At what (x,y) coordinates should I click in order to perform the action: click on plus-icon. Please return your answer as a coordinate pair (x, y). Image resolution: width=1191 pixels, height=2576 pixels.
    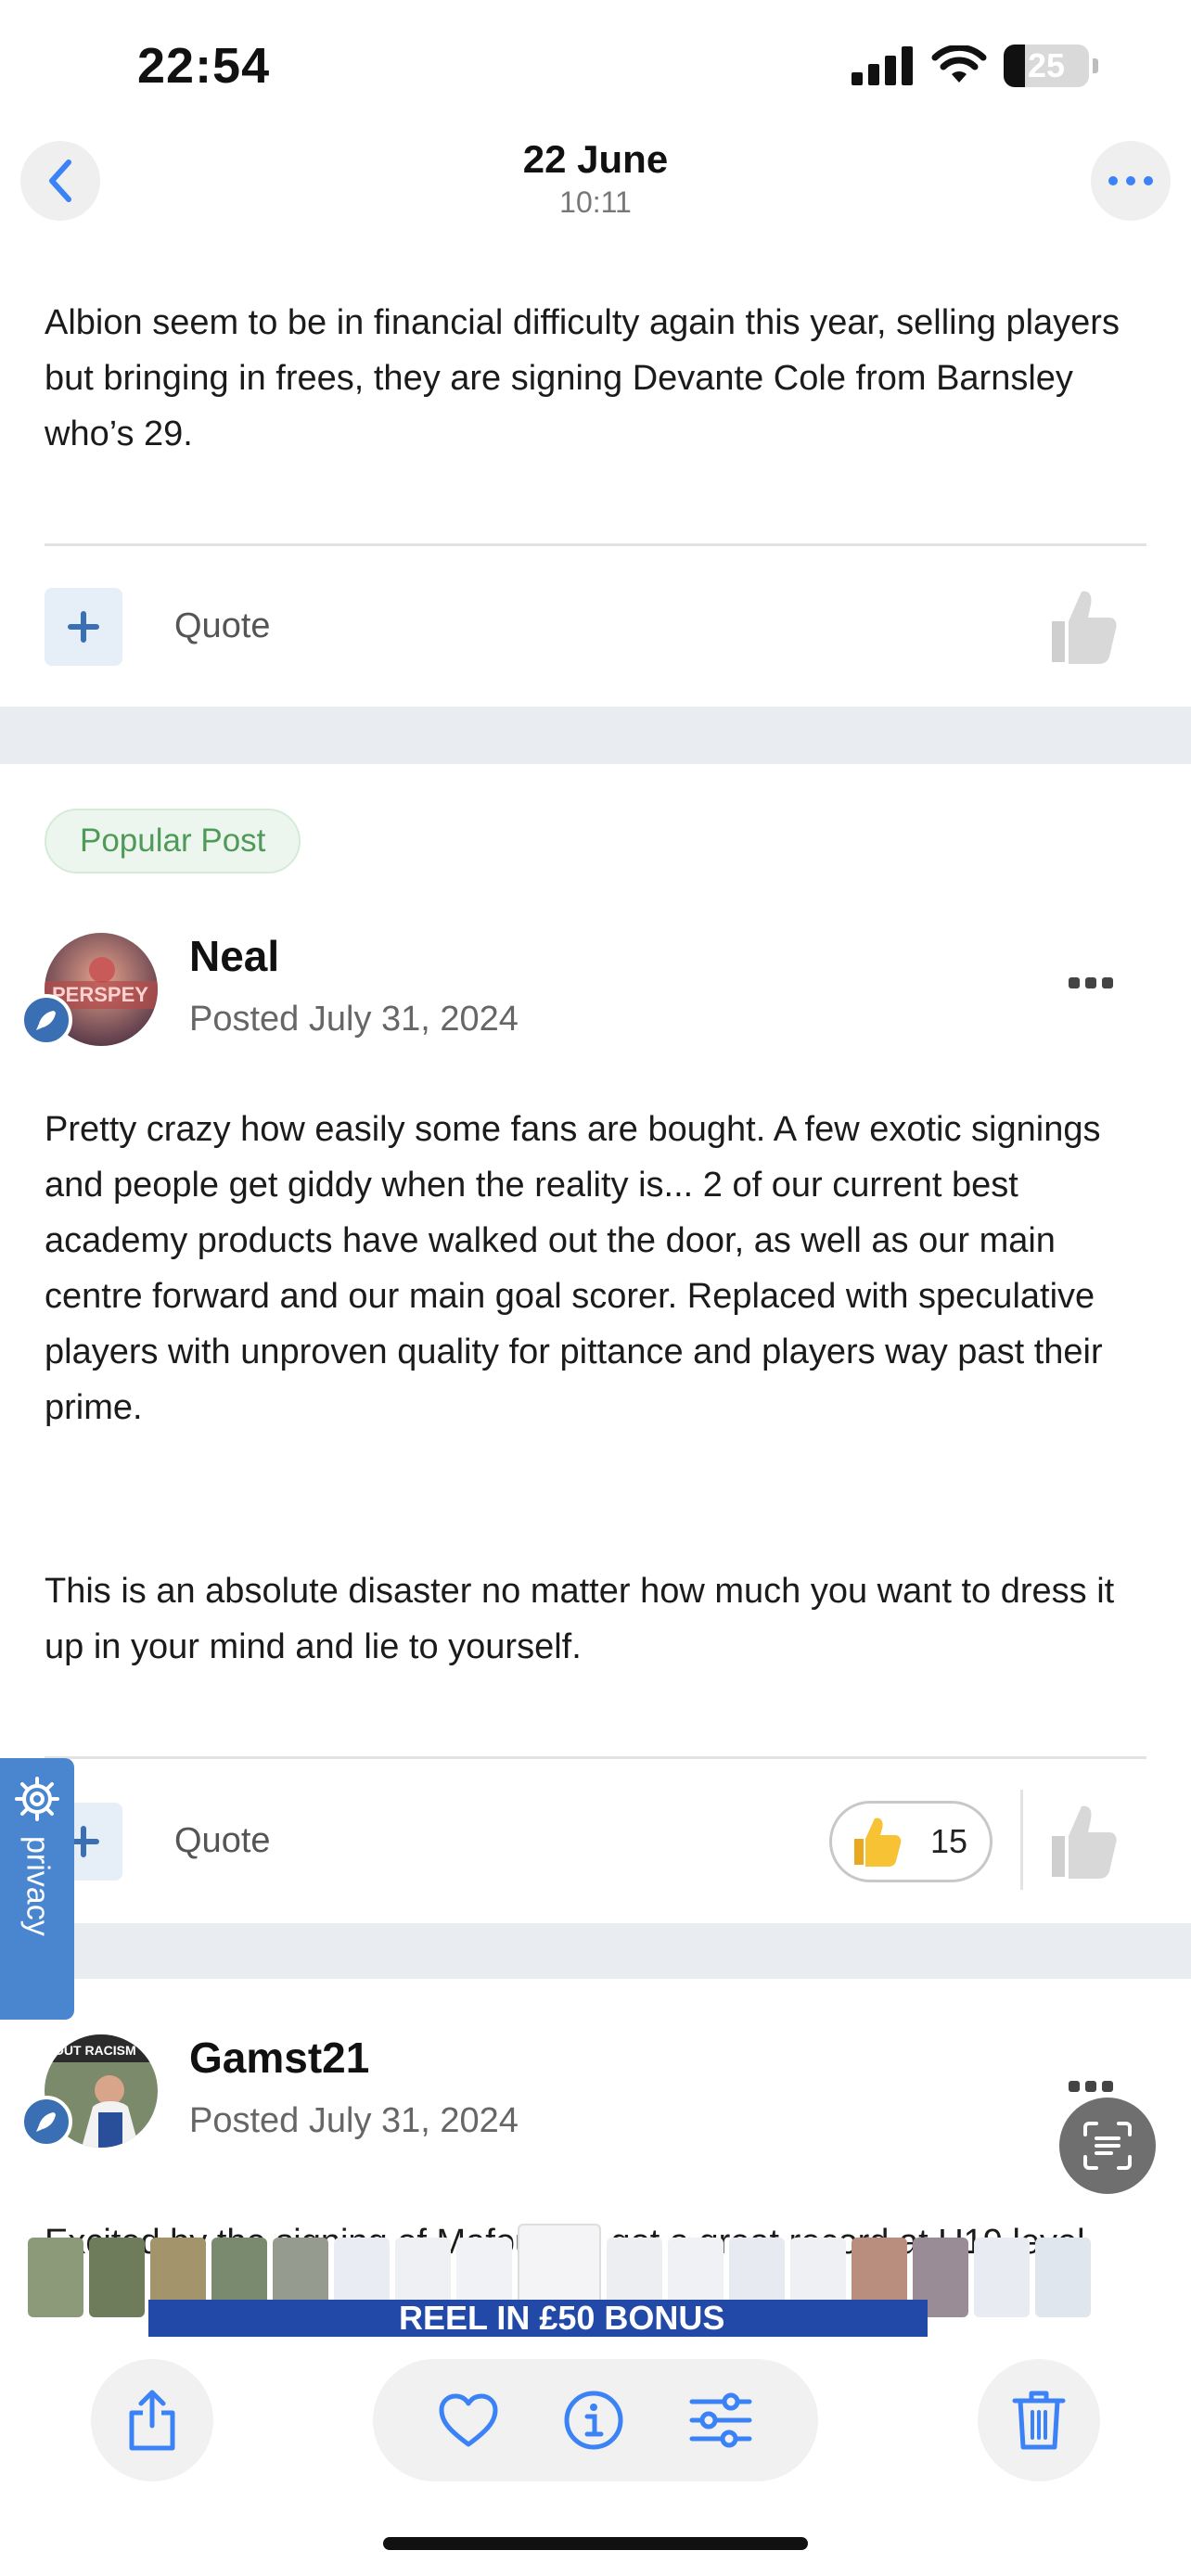
    Looking at the image, I should click on (83, 627).